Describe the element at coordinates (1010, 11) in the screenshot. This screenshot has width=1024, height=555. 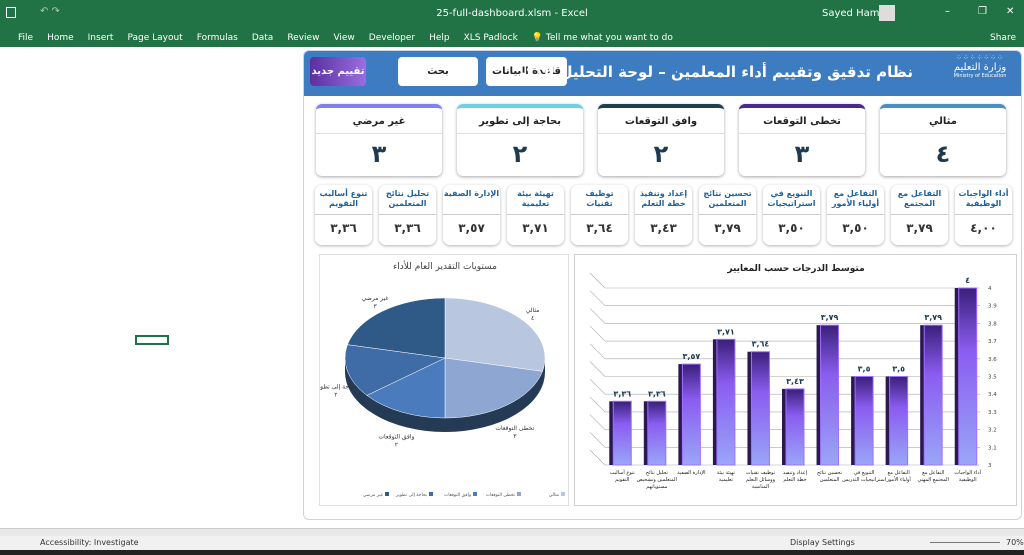
I see `close-button: ✕` at that location.